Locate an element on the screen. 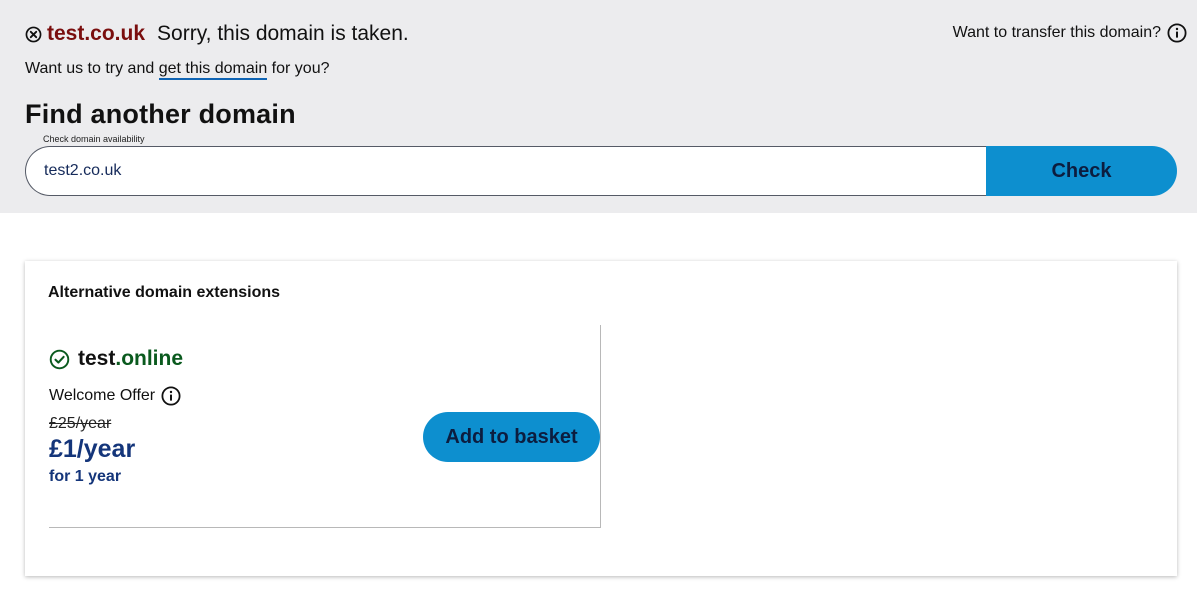 The width and height of the screenshot is (1197, 598). try-prefix: Want us to try and is located at coordinates (90, 68).